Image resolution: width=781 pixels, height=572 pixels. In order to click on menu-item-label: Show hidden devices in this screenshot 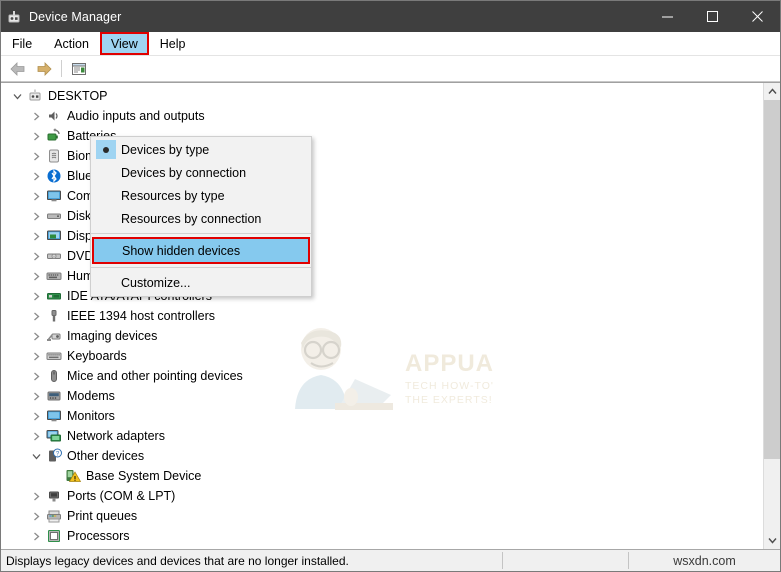, I will do `click(181, 250)`.